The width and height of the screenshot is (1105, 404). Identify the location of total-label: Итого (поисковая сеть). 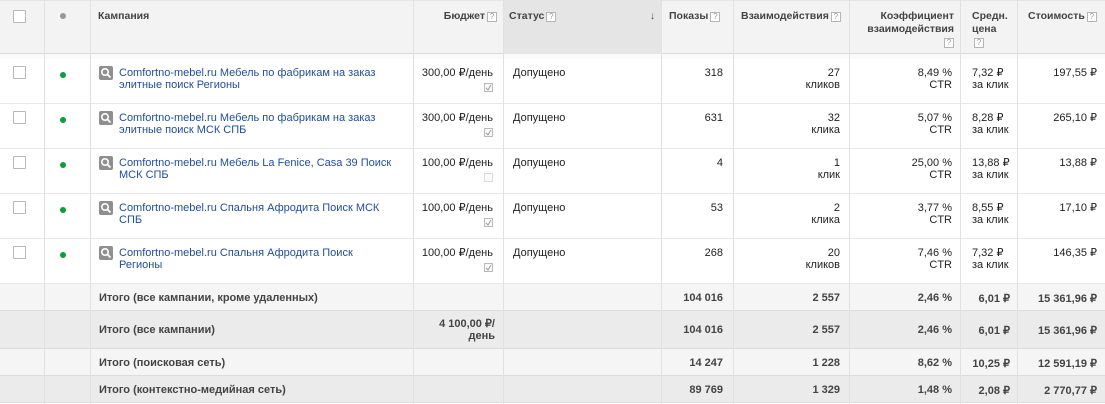
(162, 363).